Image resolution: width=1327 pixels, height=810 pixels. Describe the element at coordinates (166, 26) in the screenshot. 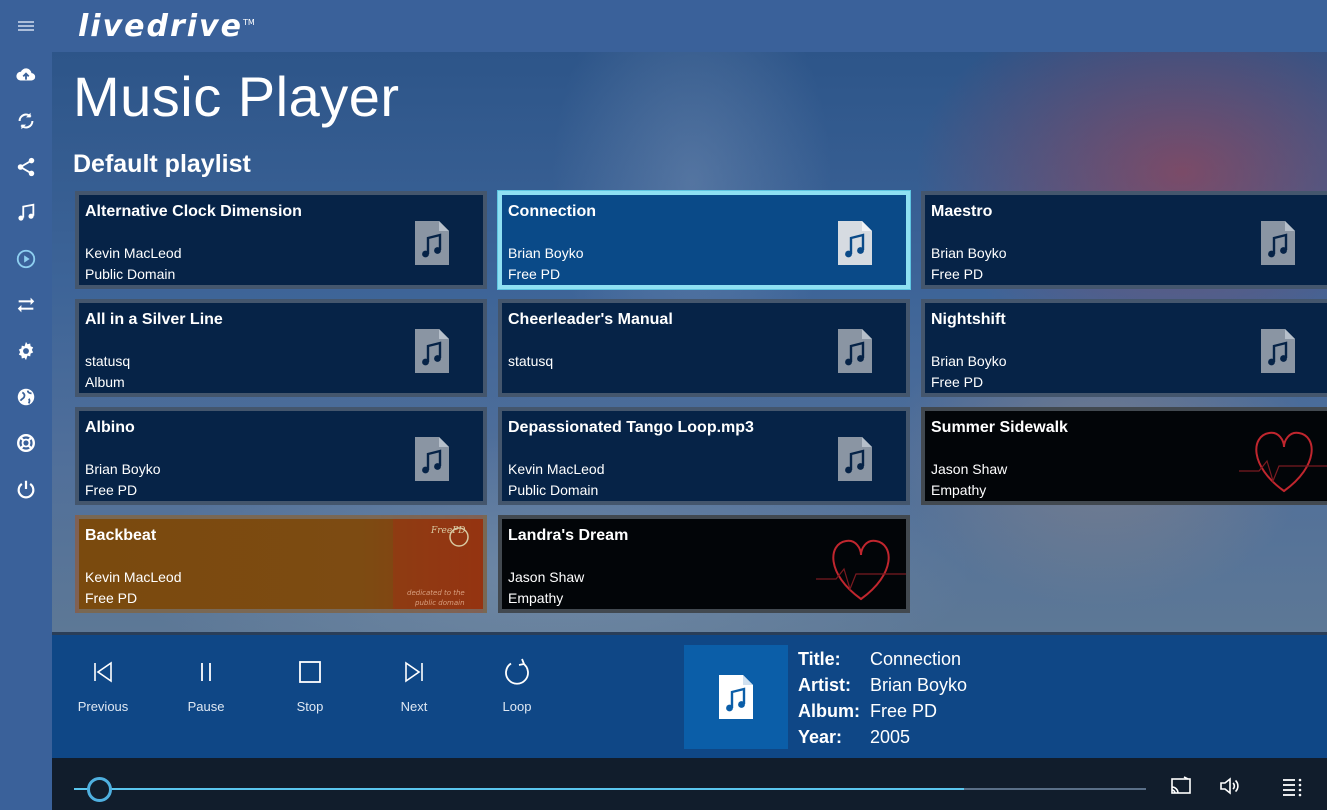

I see `livedrive-logo: livedriveTM` at that location.